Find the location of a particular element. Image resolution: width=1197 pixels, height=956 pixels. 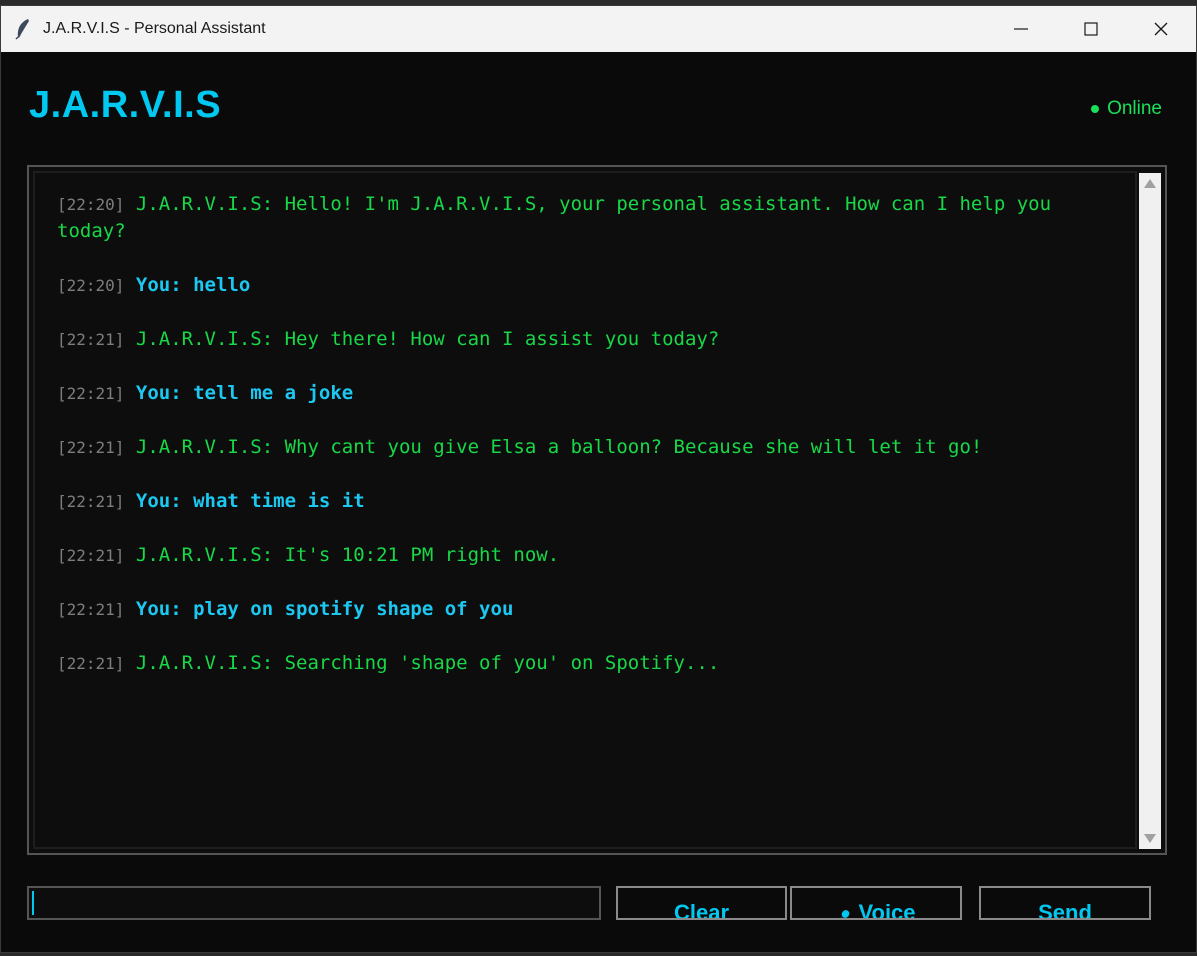

chat-message: [22:20] You: hello is located at coordinates (586, 285).